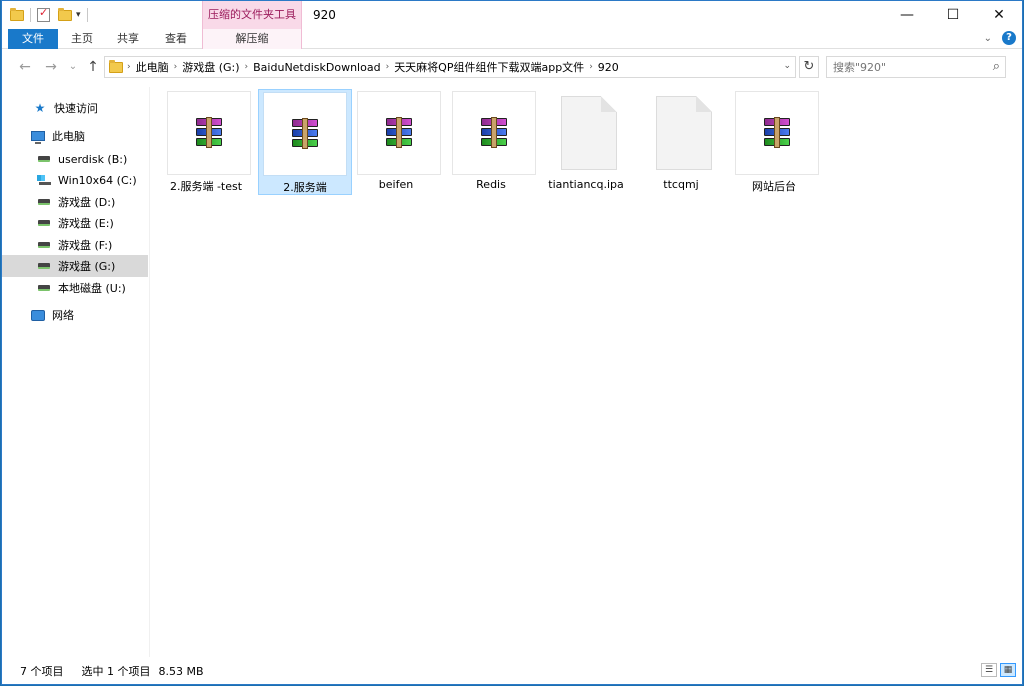 This screenshot has height=686, width=1024. Describe the element at coordinates (25, 67) in the screenshot. I see `back-button: ←` at that location.